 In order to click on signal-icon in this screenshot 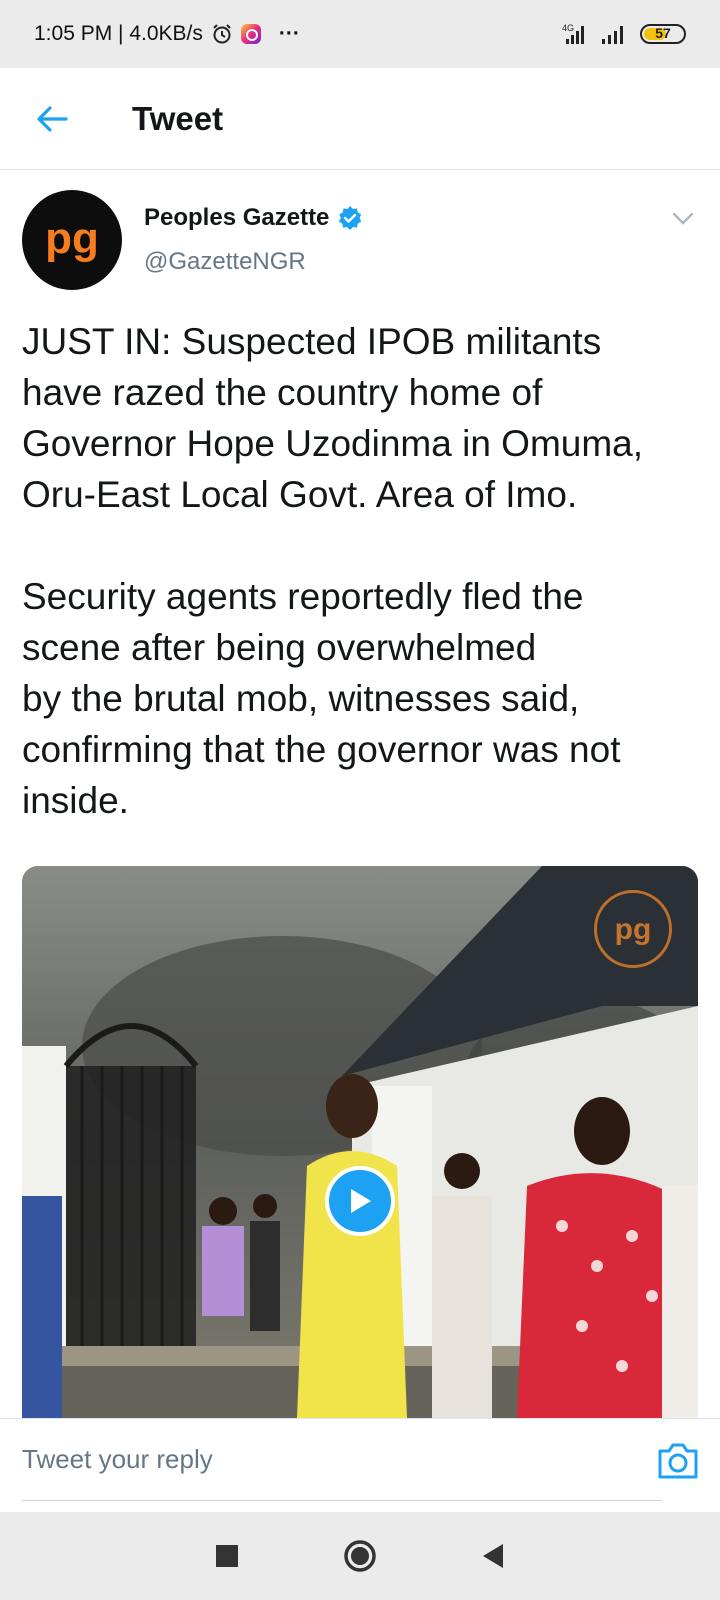, I will do `click(615, 34)`.